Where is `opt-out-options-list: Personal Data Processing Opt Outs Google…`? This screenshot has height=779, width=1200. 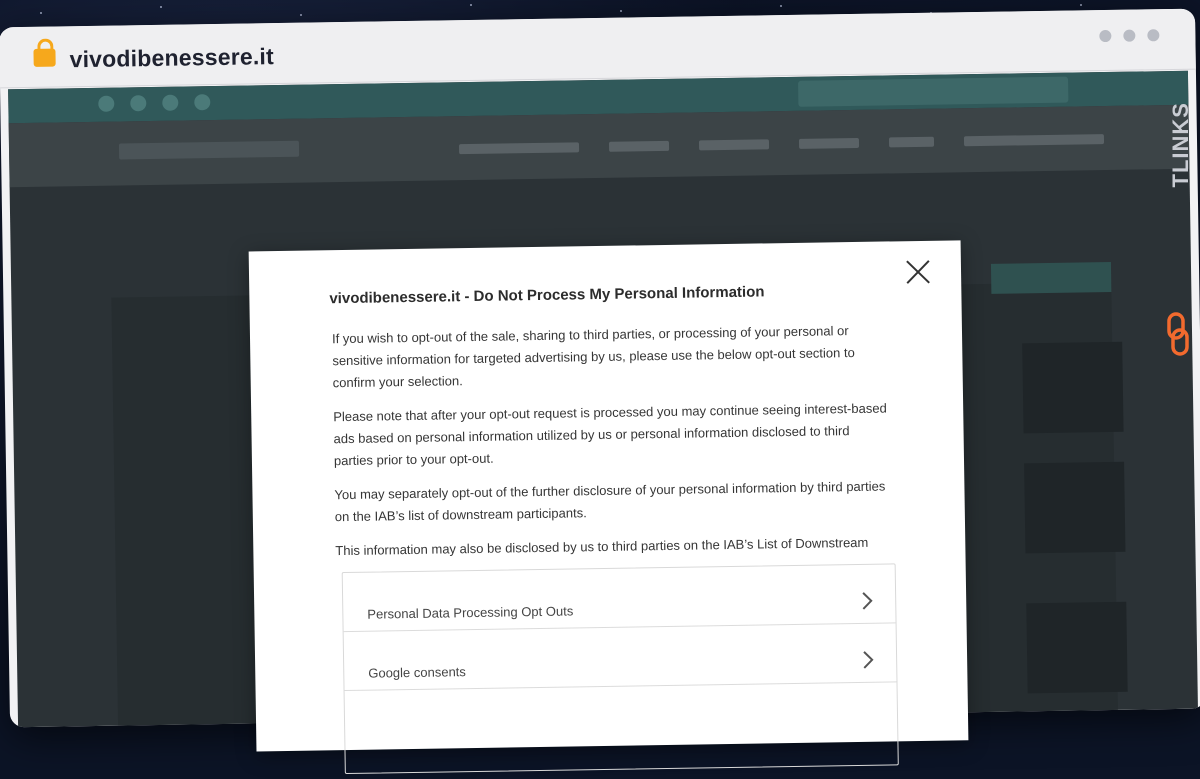 opt-out-options-list: Personal Data Processing Opt Outs Google… is located at coordinates (620, 669).